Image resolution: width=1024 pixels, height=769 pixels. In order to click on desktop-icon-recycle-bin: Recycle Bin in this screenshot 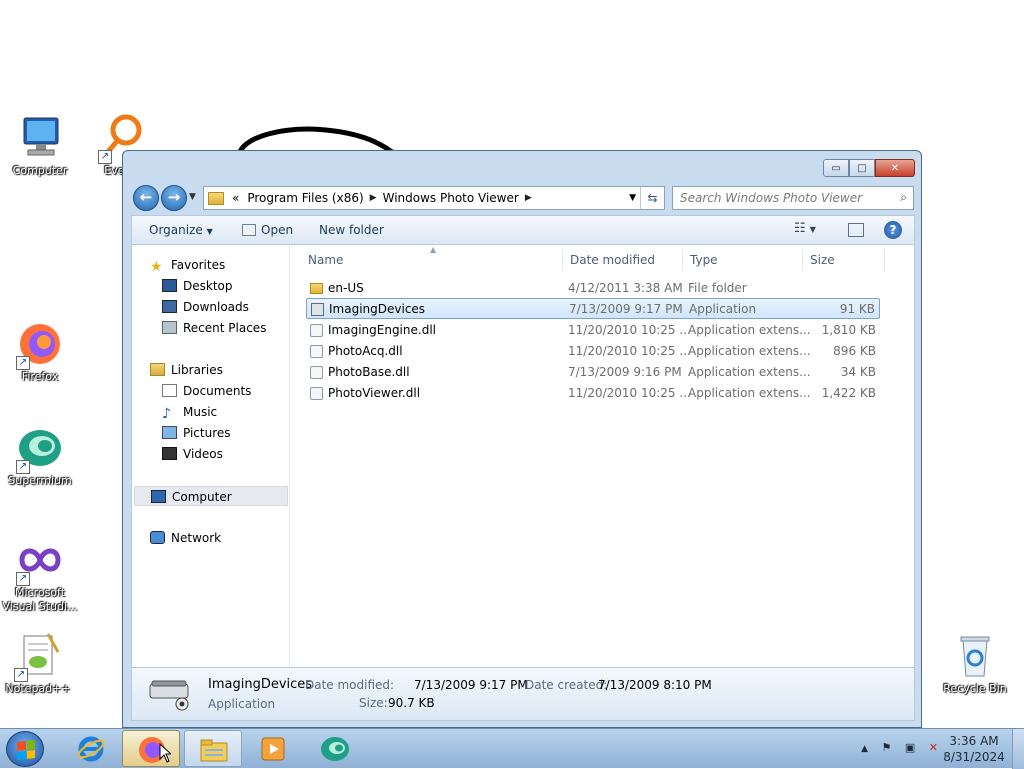, I will do `click(975, 664)`.